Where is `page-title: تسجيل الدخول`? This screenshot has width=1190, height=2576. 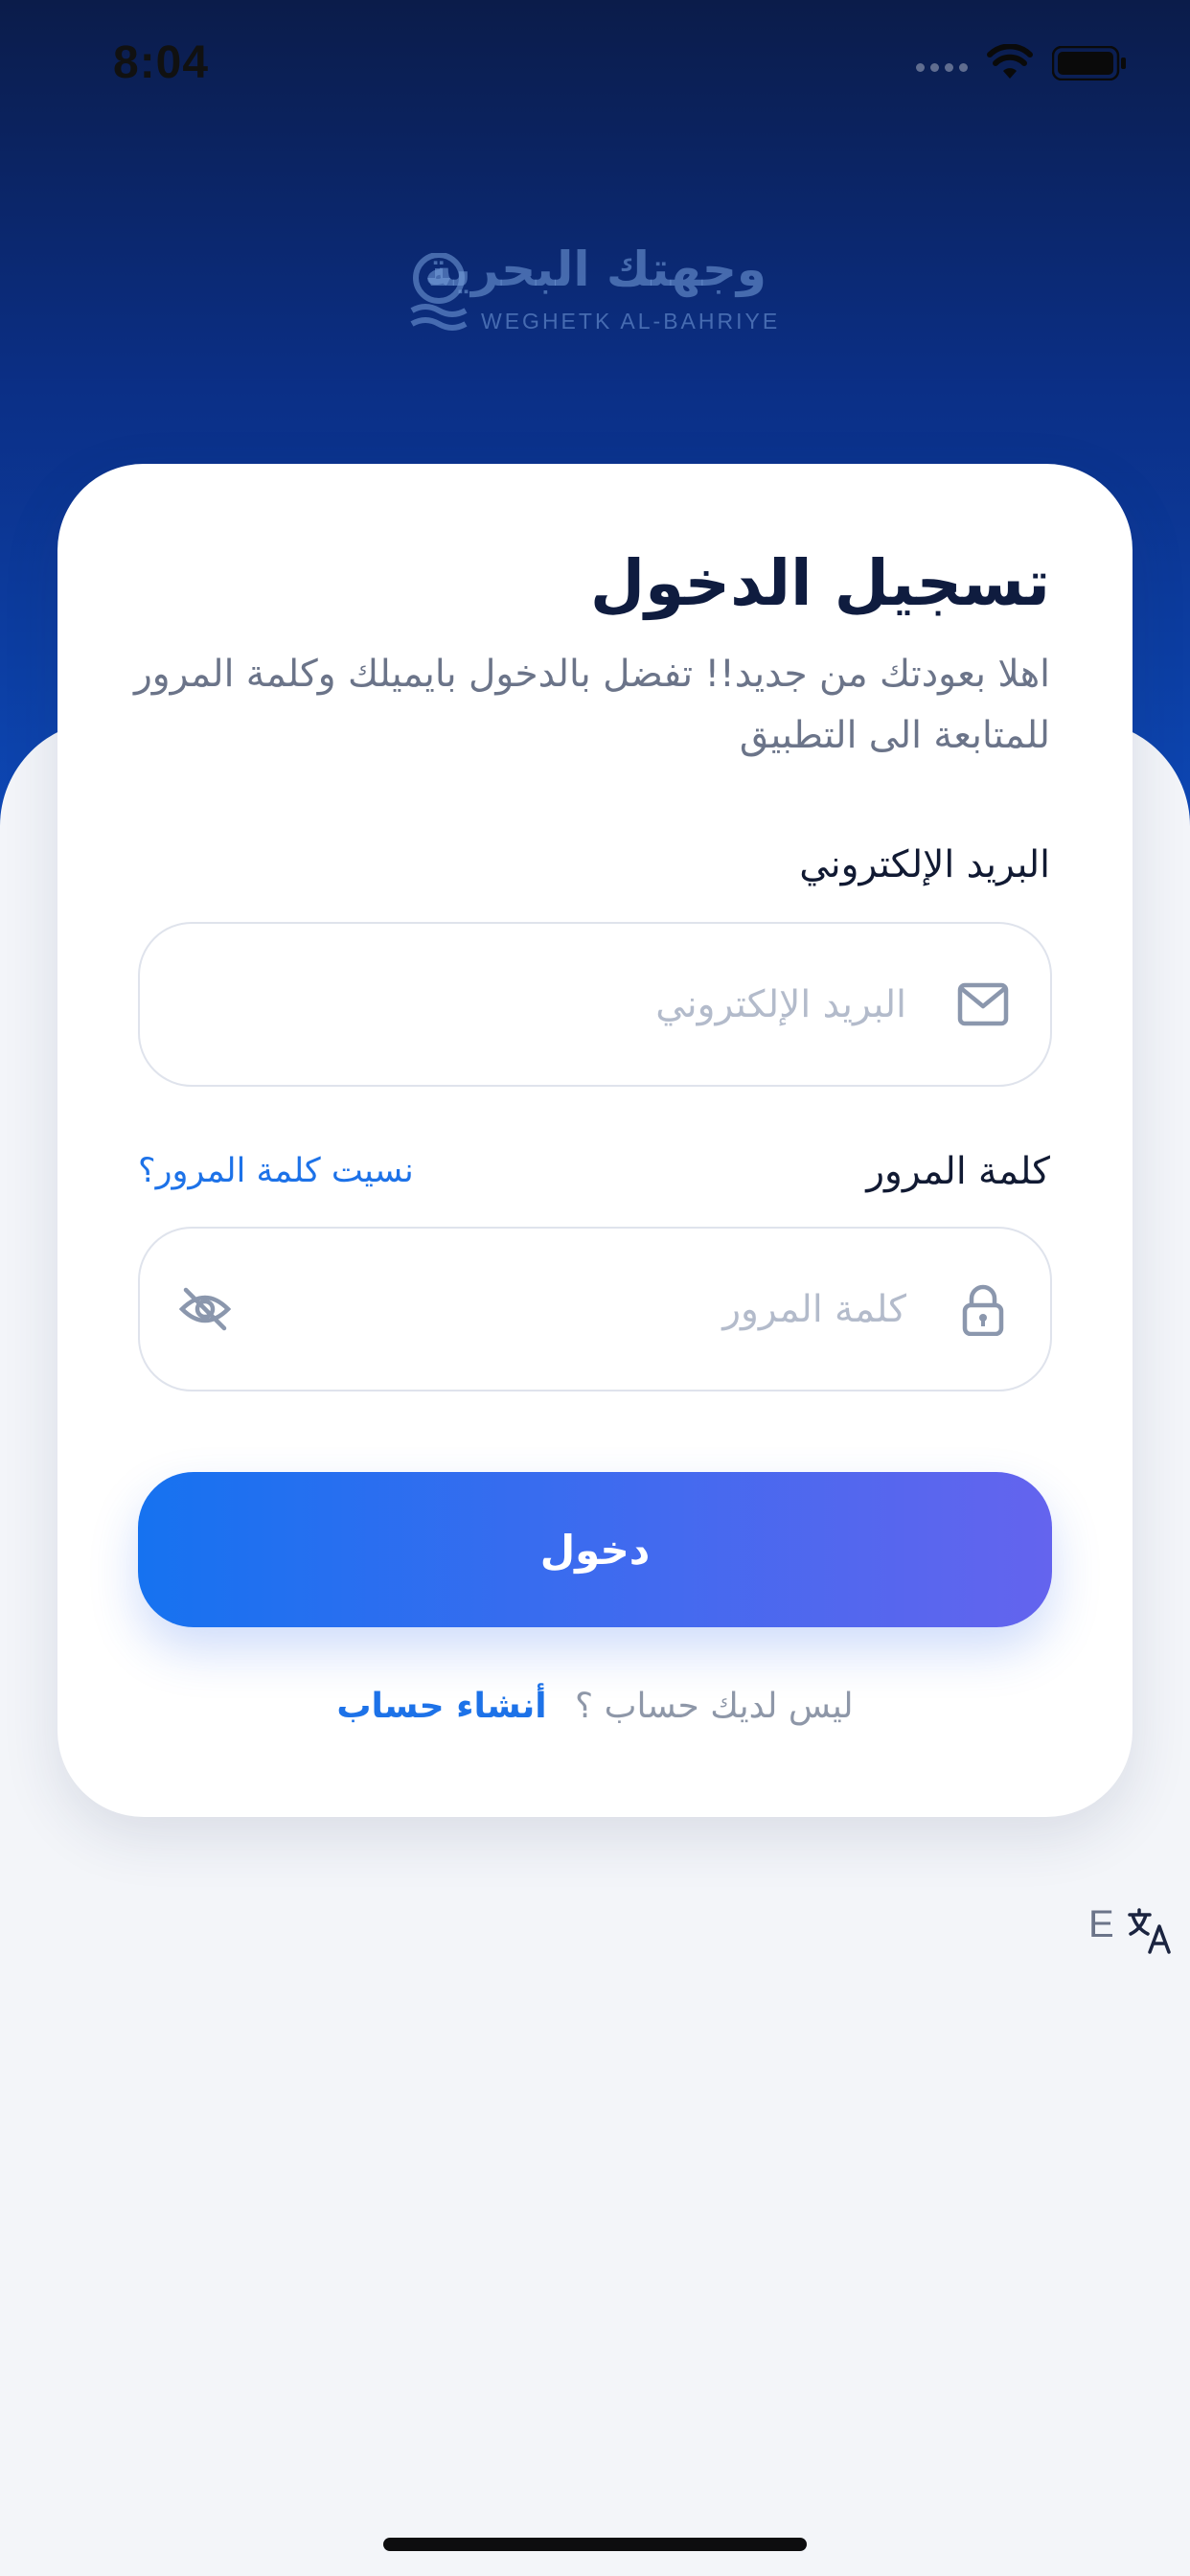
page-title: تسجيل الدخول is located at coordinates (820, 583).